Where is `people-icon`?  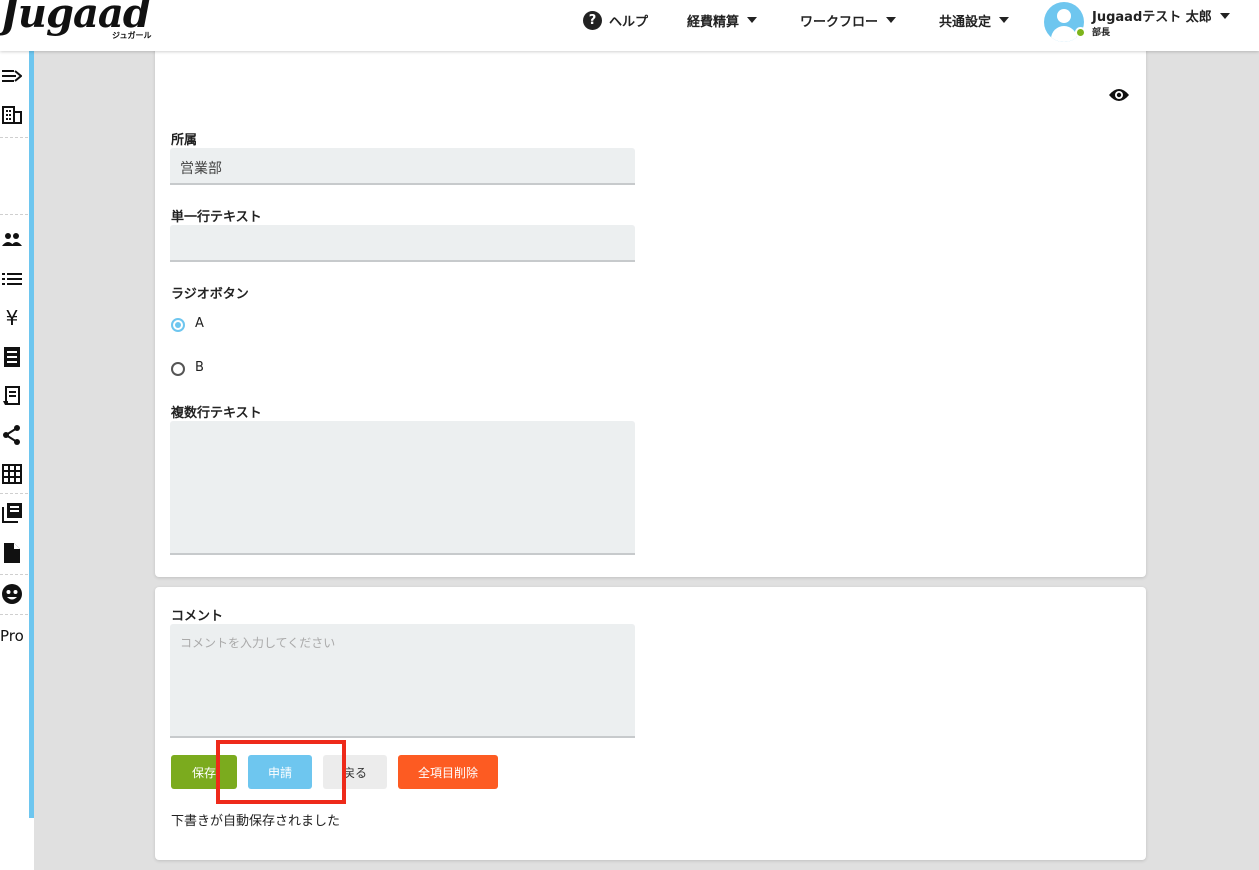
people-icon is located at coordinates (12, 240).